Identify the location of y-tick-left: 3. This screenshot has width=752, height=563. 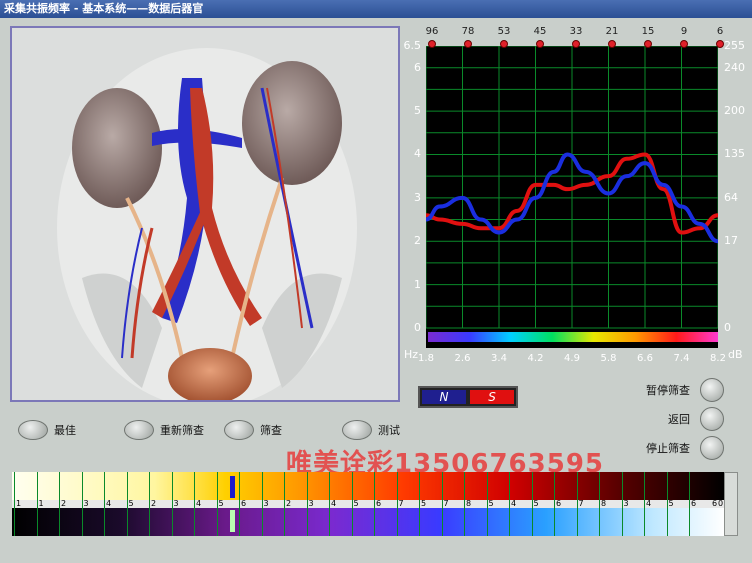
(417, 197).